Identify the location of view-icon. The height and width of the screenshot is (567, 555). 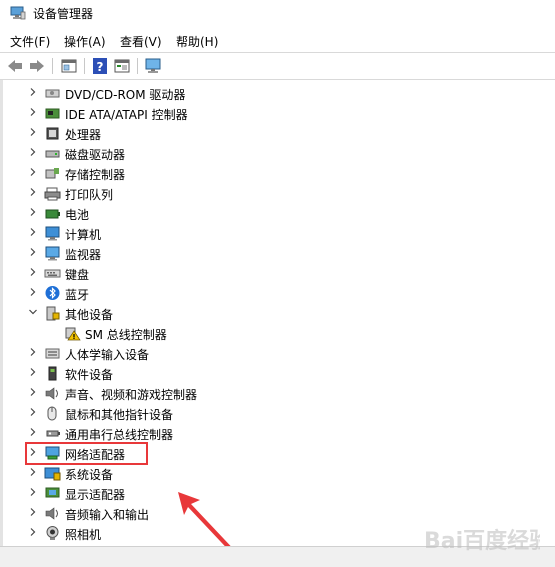
(122, 66).